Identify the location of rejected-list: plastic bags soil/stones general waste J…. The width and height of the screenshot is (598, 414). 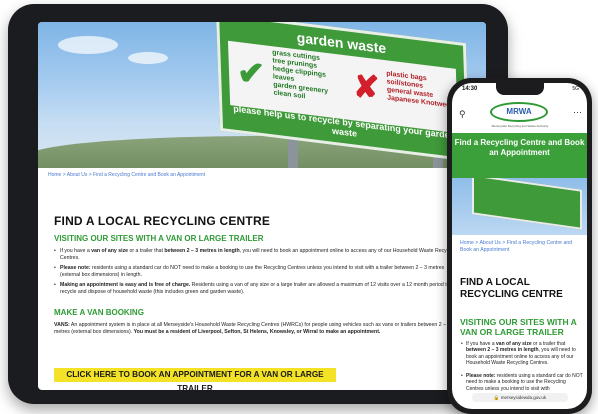
(420, 90).